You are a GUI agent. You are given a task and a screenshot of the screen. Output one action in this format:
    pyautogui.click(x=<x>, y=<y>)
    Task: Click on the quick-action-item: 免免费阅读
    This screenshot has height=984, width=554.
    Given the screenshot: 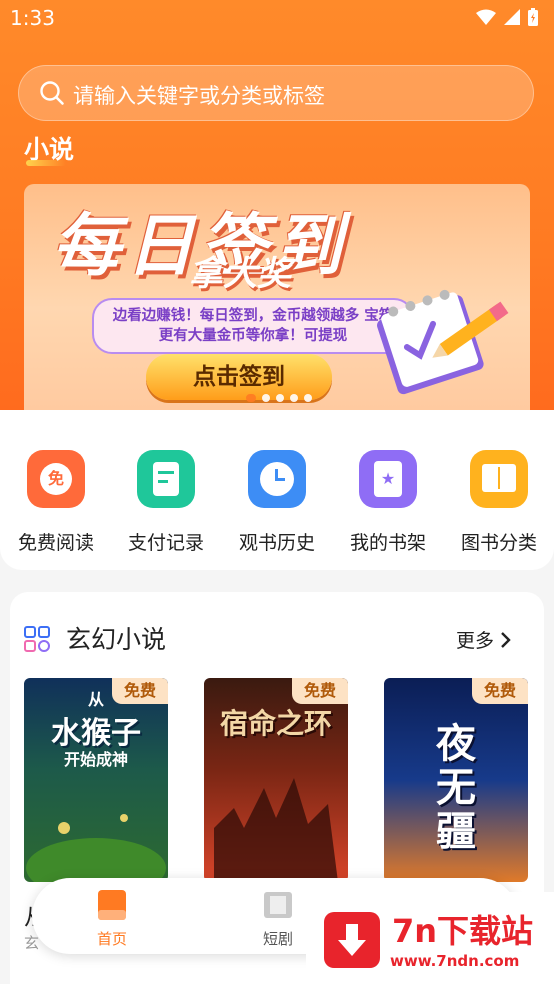 What is the action you would take?
    pyautogui.click(x=56, y=502)
    